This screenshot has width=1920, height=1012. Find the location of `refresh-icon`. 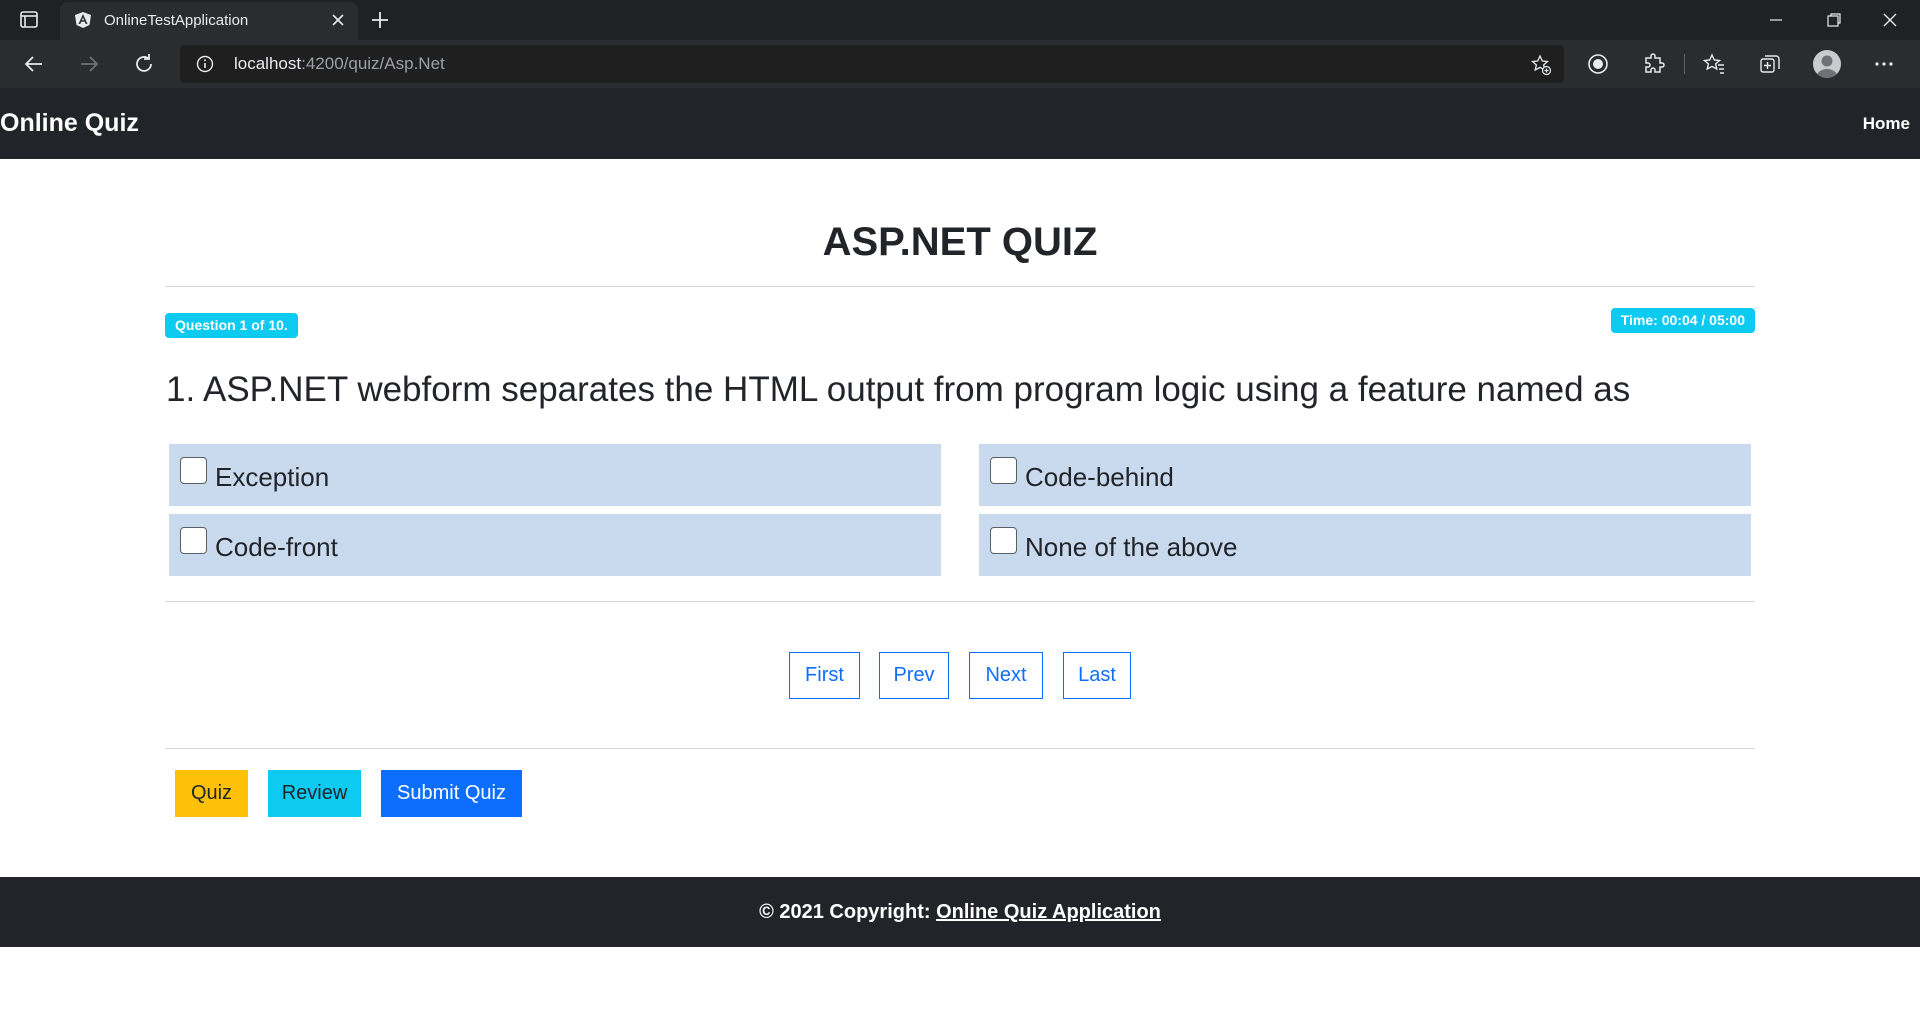

refresh-icon is located at coordinates (144, 64).